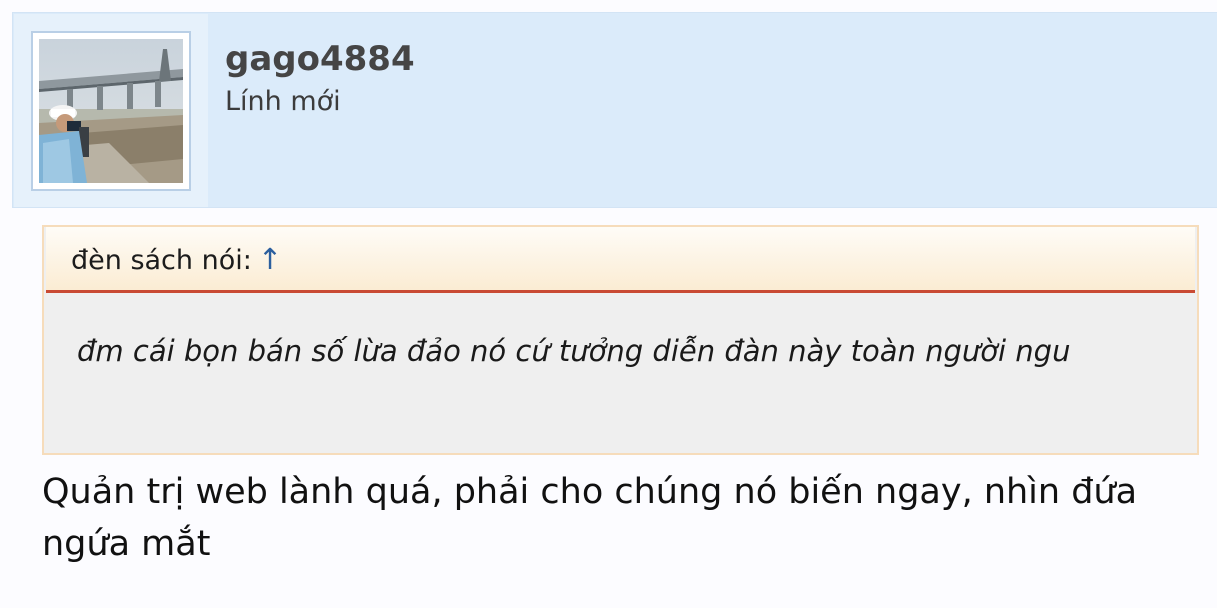 The width and height of the screenshot is (1217, 608). I want to click on username: gago4884, so click(320, 59).